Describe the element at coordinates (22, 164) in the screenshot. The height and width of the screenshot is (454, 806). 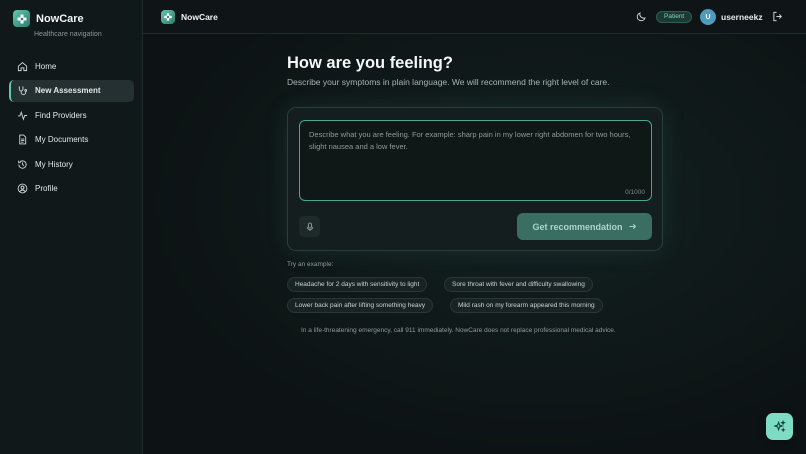
I see `history-icon` at that location.